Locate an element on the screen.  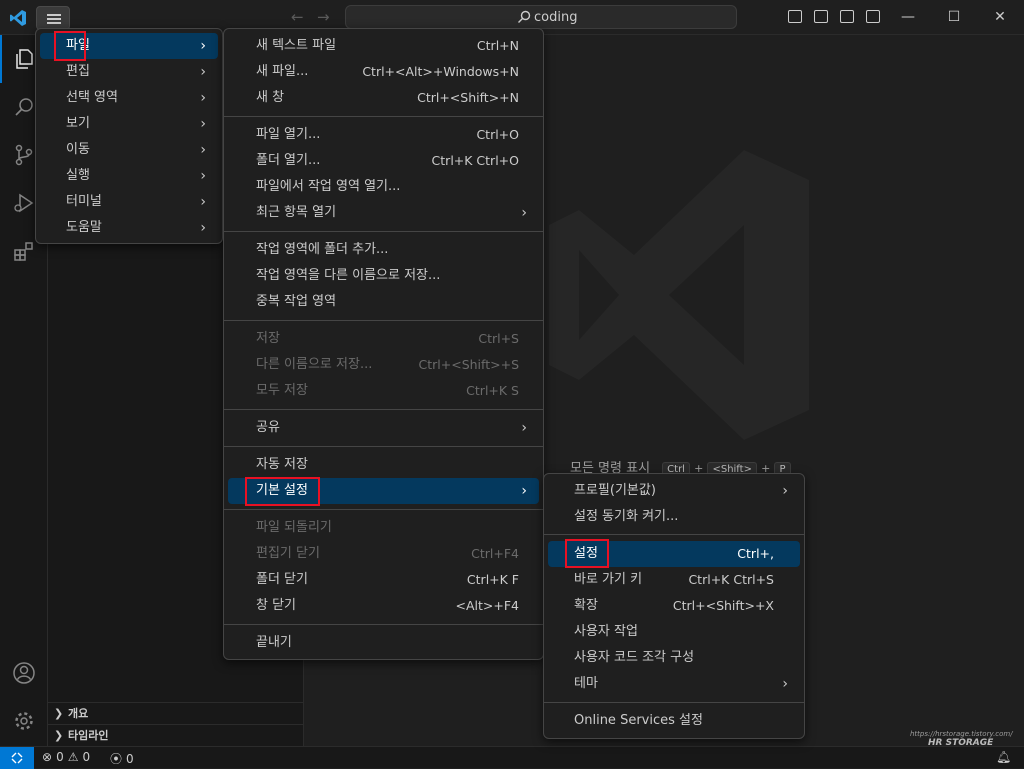
menu-item-save-as: 다른 이름으로 저장... Ctrl+<Shift>+S is located at coordinates (383, 365).